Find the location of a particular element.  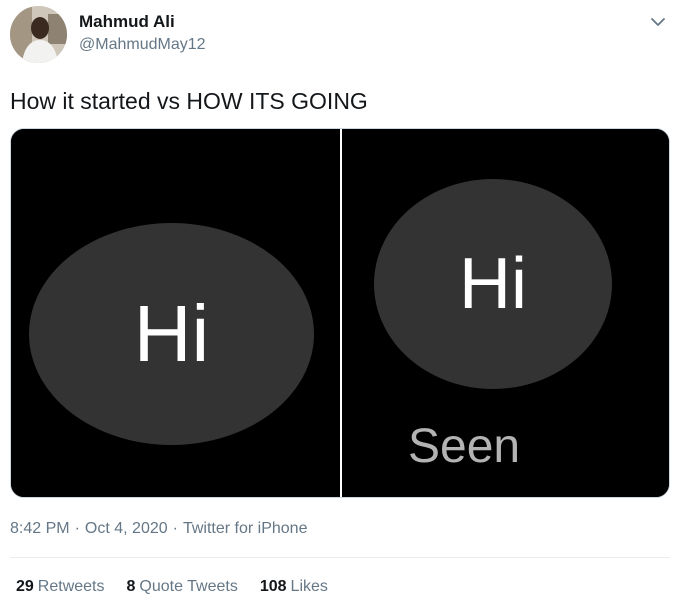

retweets-label: Retweets is located at coordinates (71, 586).